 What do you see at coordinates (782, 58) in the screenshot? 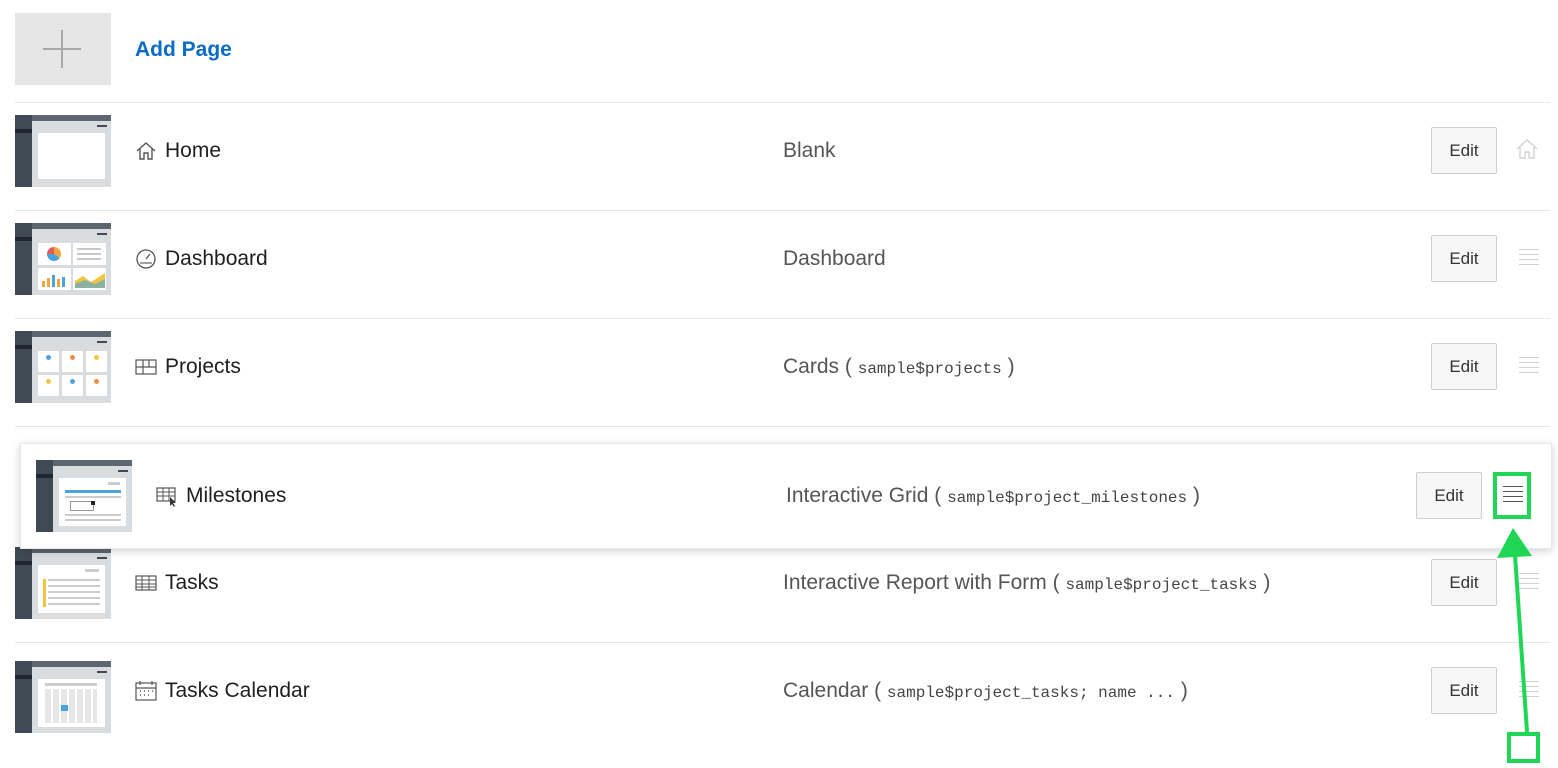
I see `add-page-row: Add Page` at bounding box center [782, 58].